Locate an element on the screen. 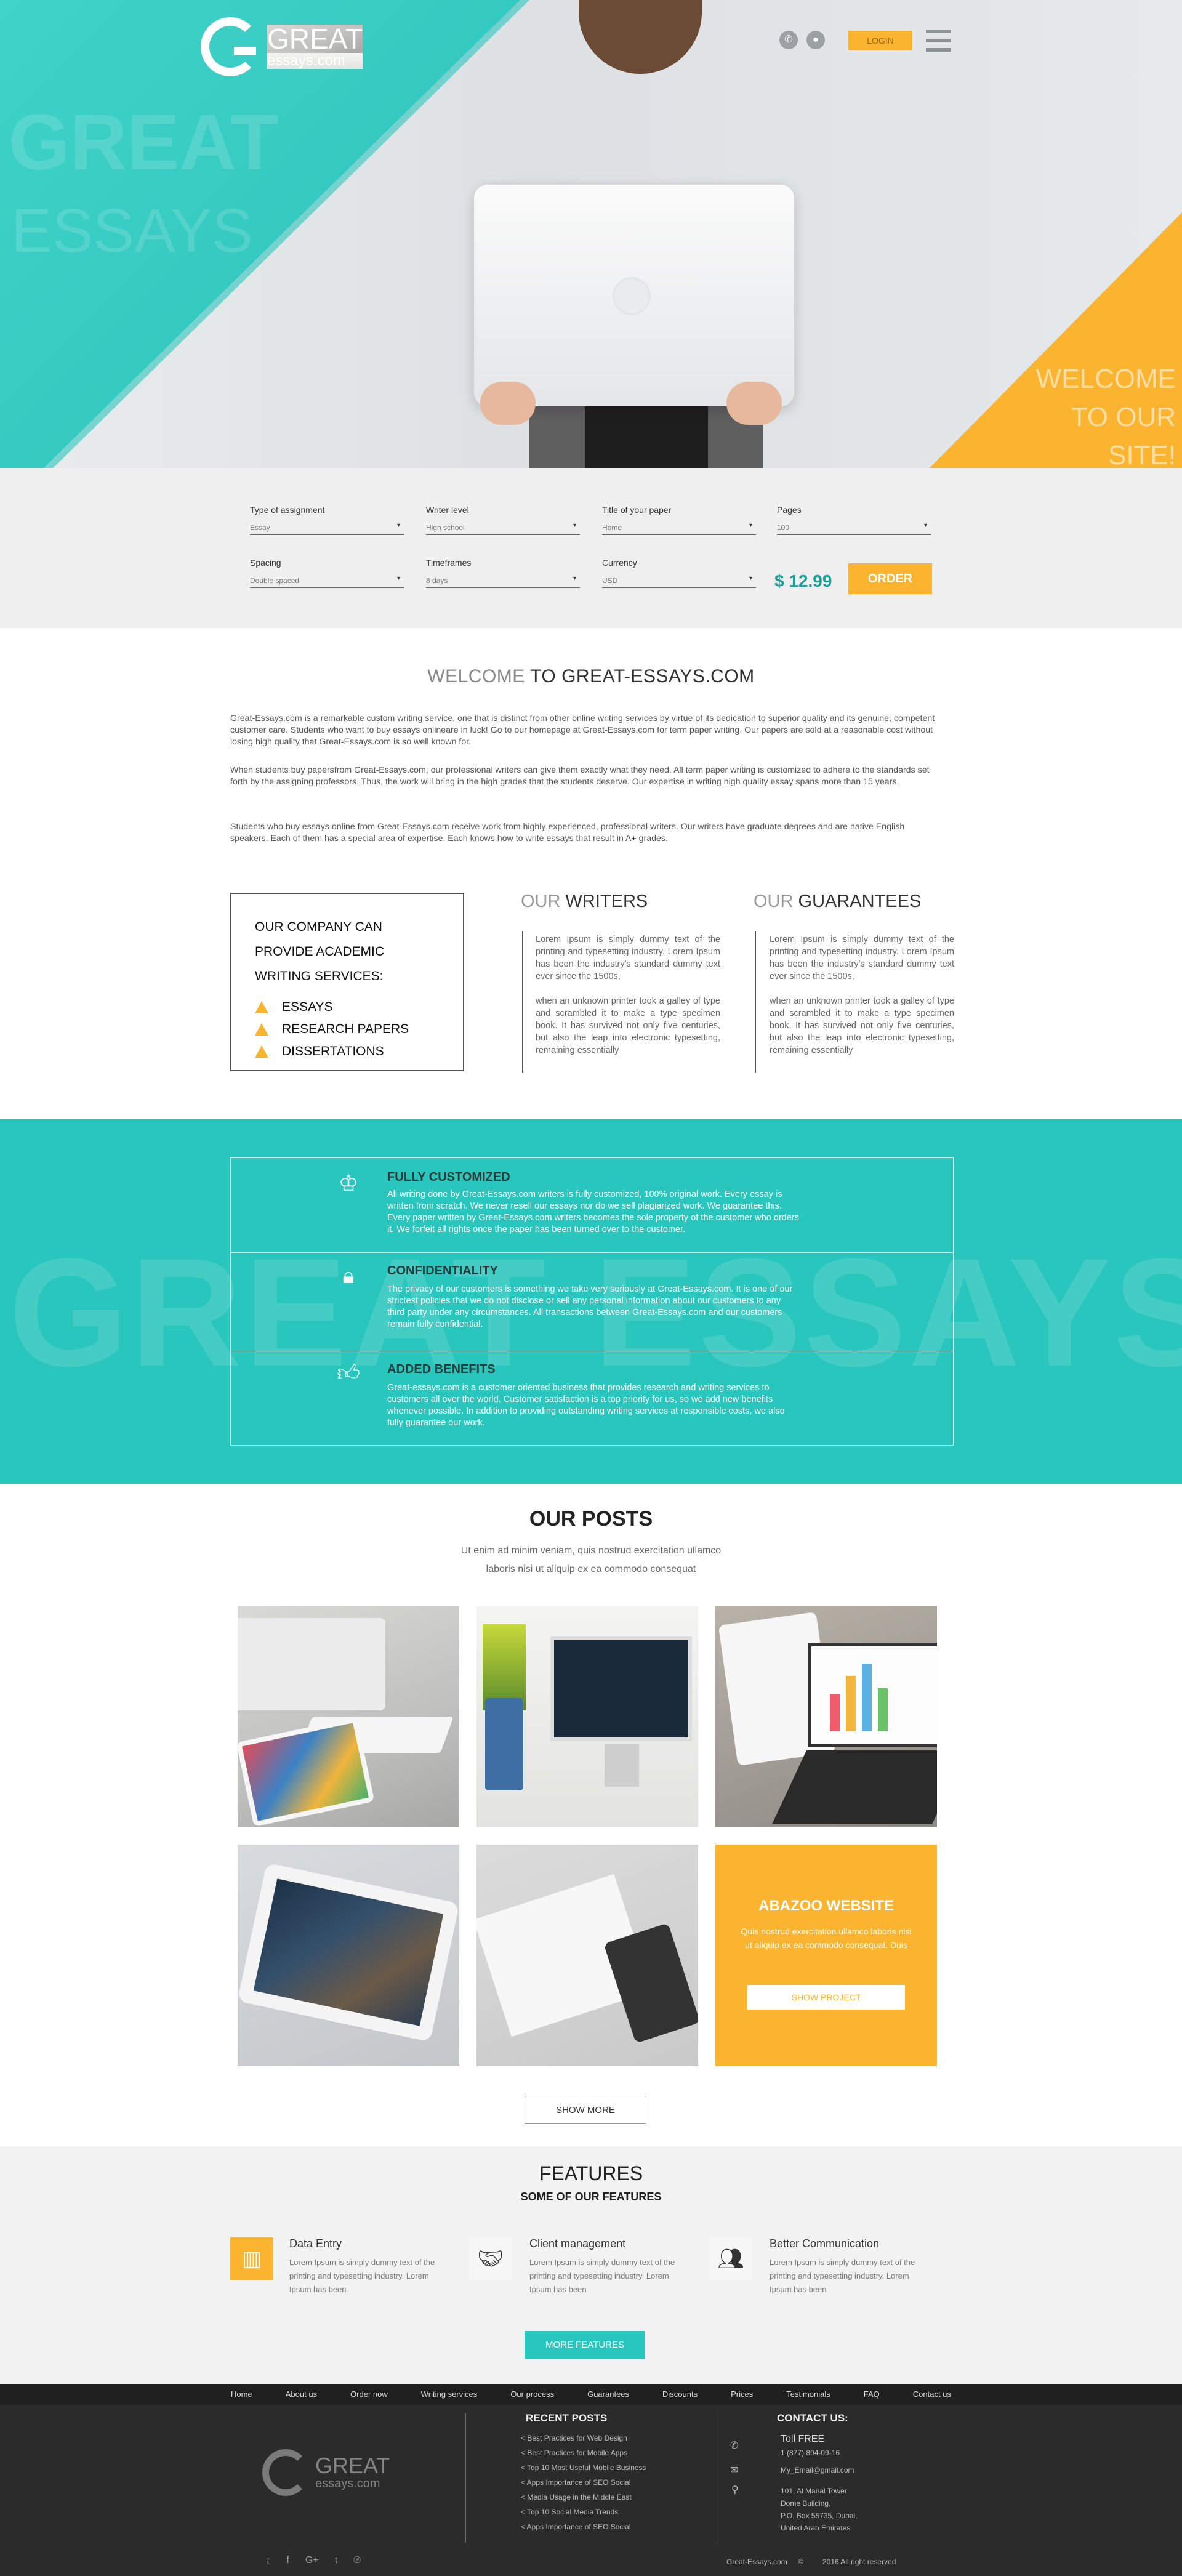 This screenshot has width=1182, height=2576. more-features-button: MORE FEATURES is located at coordinates (585, 2345).